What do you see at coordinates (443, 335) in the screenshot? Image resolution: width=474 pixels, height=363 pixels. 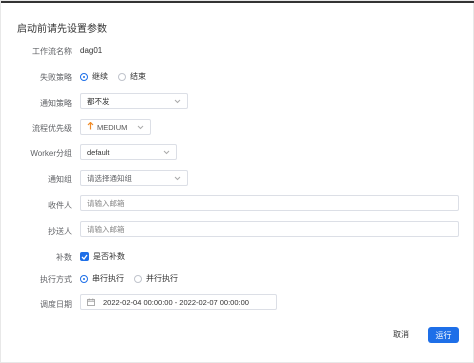 I see `run-button: 运行` at bounding box center [443, 335].